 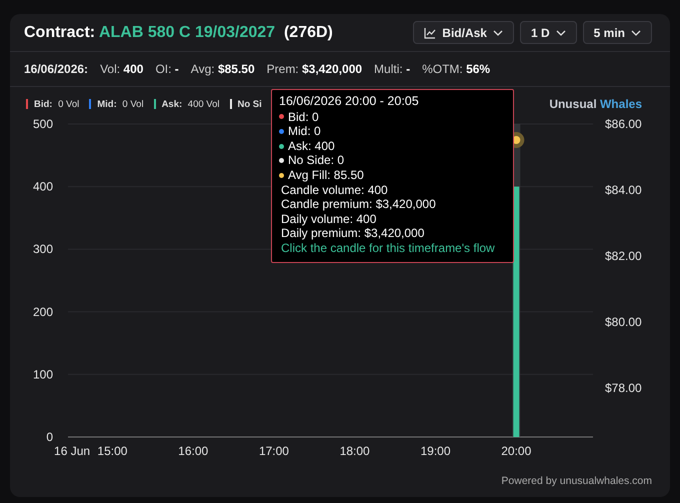 I want to click on tooltip-text: Daily volume: 400, so click(x=328, y=219).